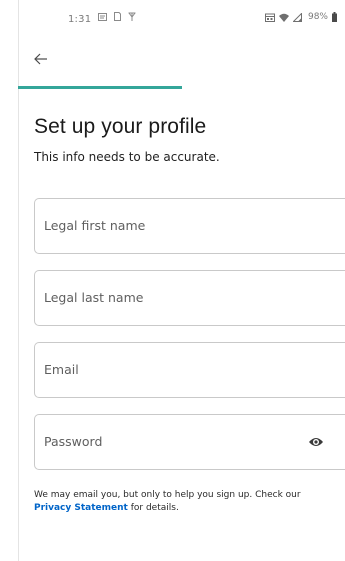 The width and height of the screenshot is (345, 561). What do you see at coordinates (172, 20) in the screenshot?
I see `status-bar: 1:31 98%` at bounding box center [172, 20].